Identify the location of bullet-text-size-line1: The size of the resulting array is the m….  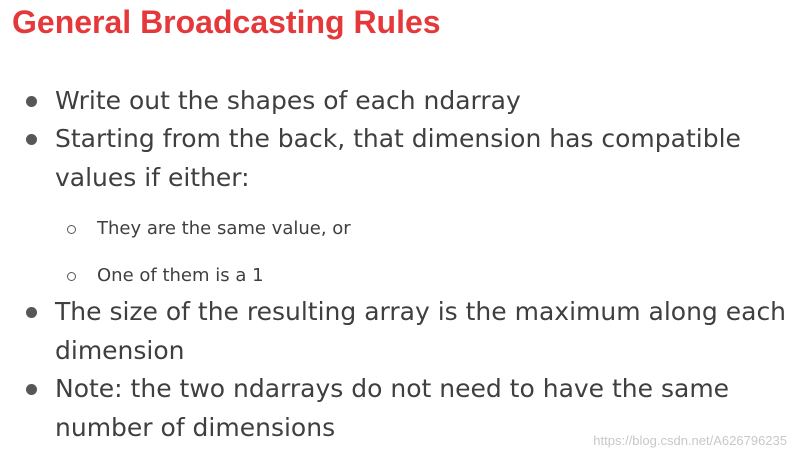
(421, 311).